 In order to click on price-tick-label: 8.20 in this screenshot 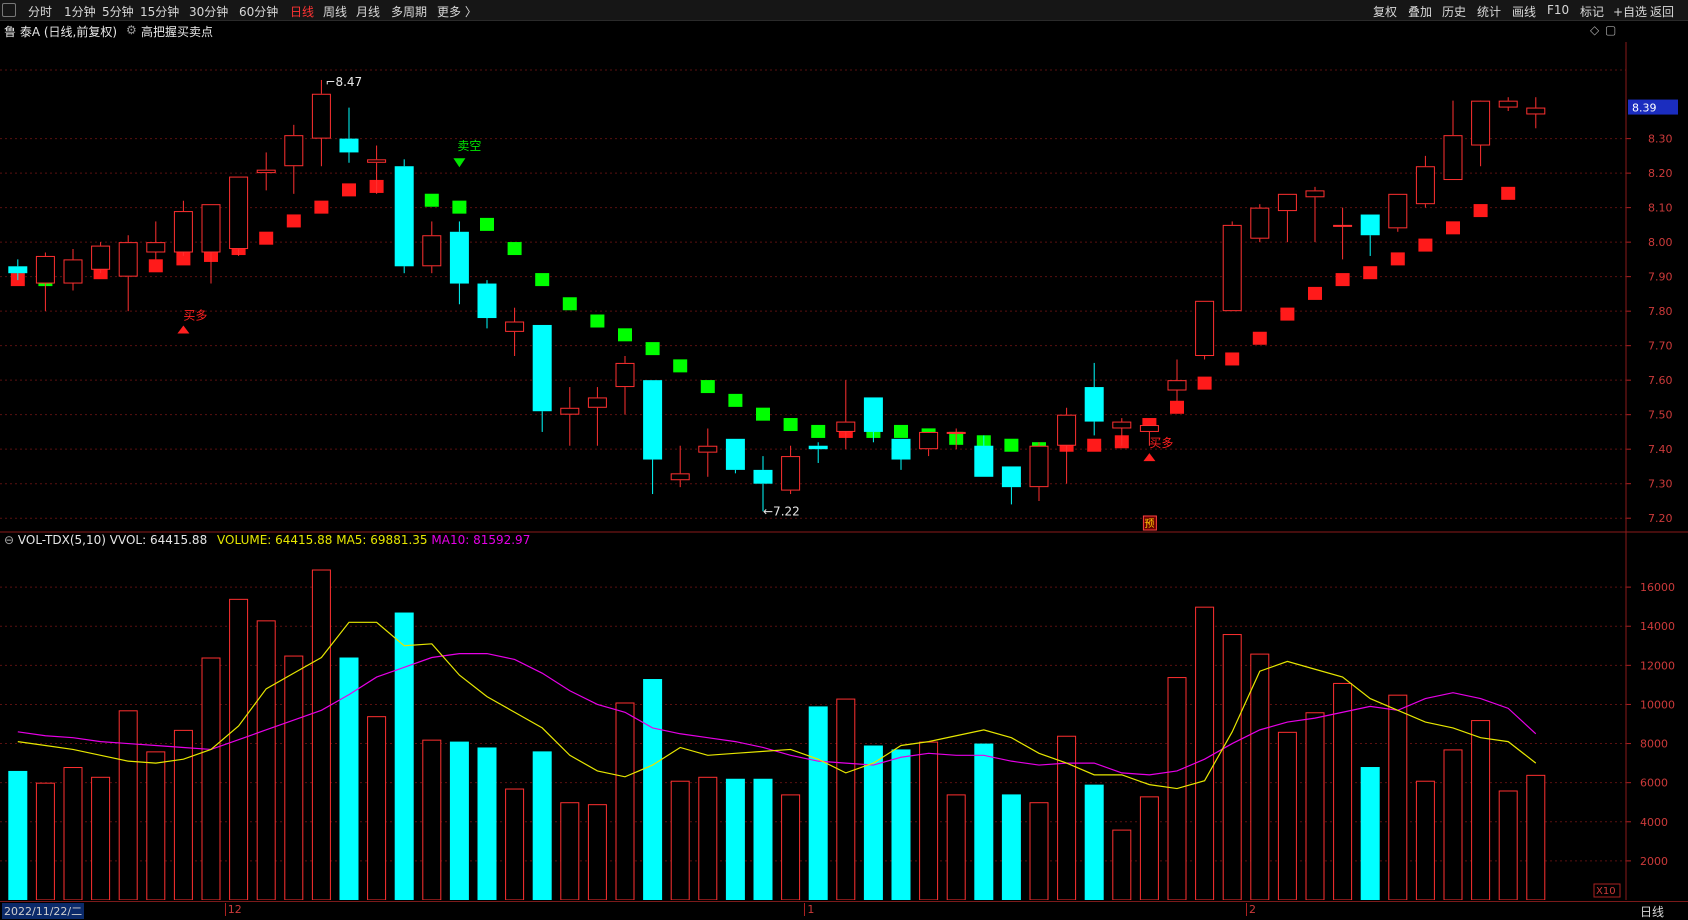, I will do `click(1660, 173)`.